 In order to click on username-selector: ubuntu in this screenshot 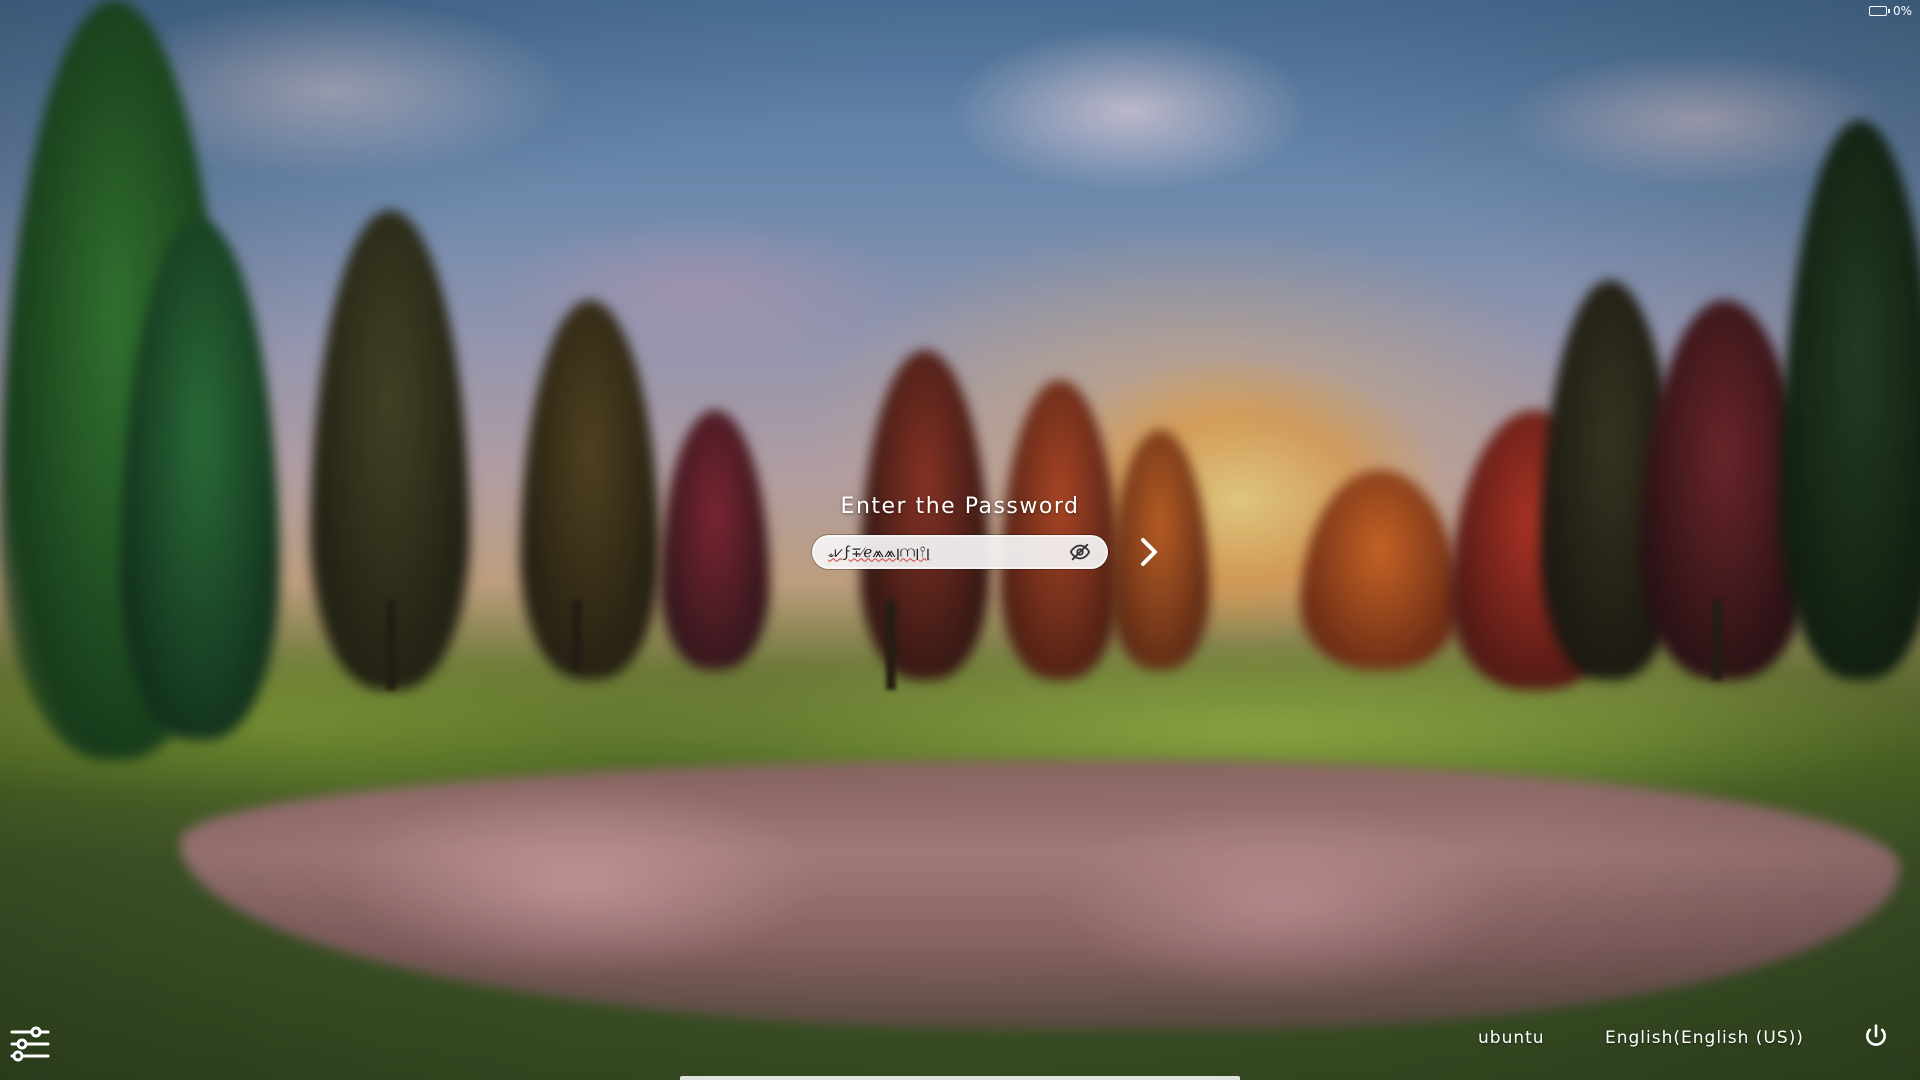, I will do `click(1511, 1038)`.